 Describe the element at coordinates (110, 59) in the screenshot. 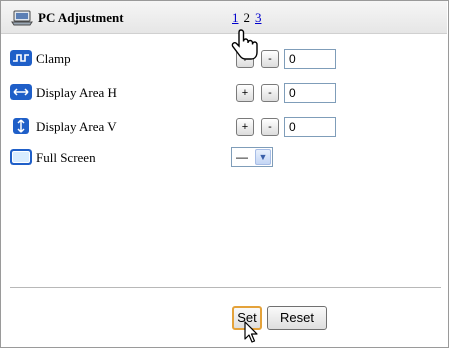

I see `clamp-row: Clamp` at that location.